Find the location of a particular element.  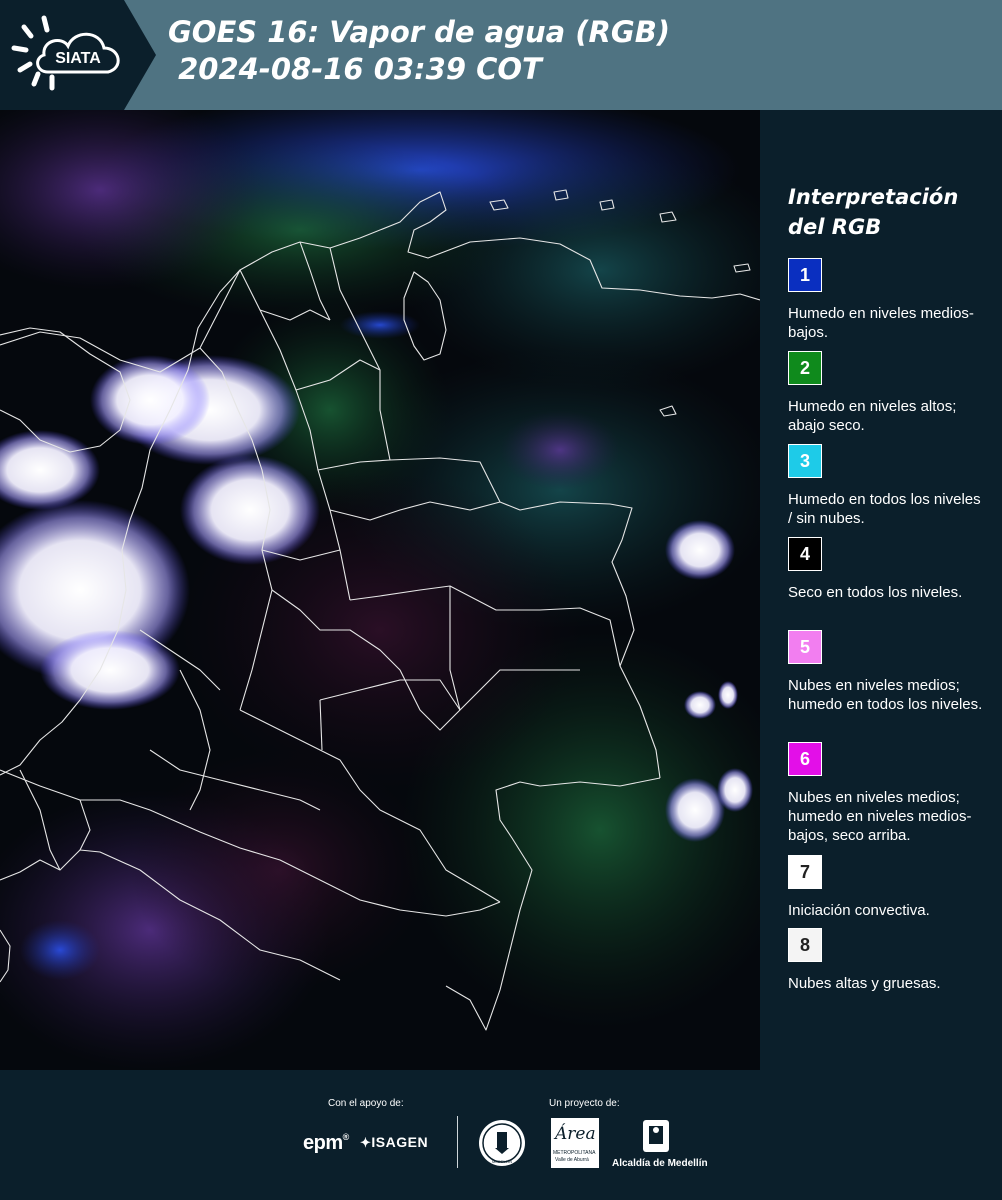

legend-swatch-2: 2 is located at coordinates (805, 368).